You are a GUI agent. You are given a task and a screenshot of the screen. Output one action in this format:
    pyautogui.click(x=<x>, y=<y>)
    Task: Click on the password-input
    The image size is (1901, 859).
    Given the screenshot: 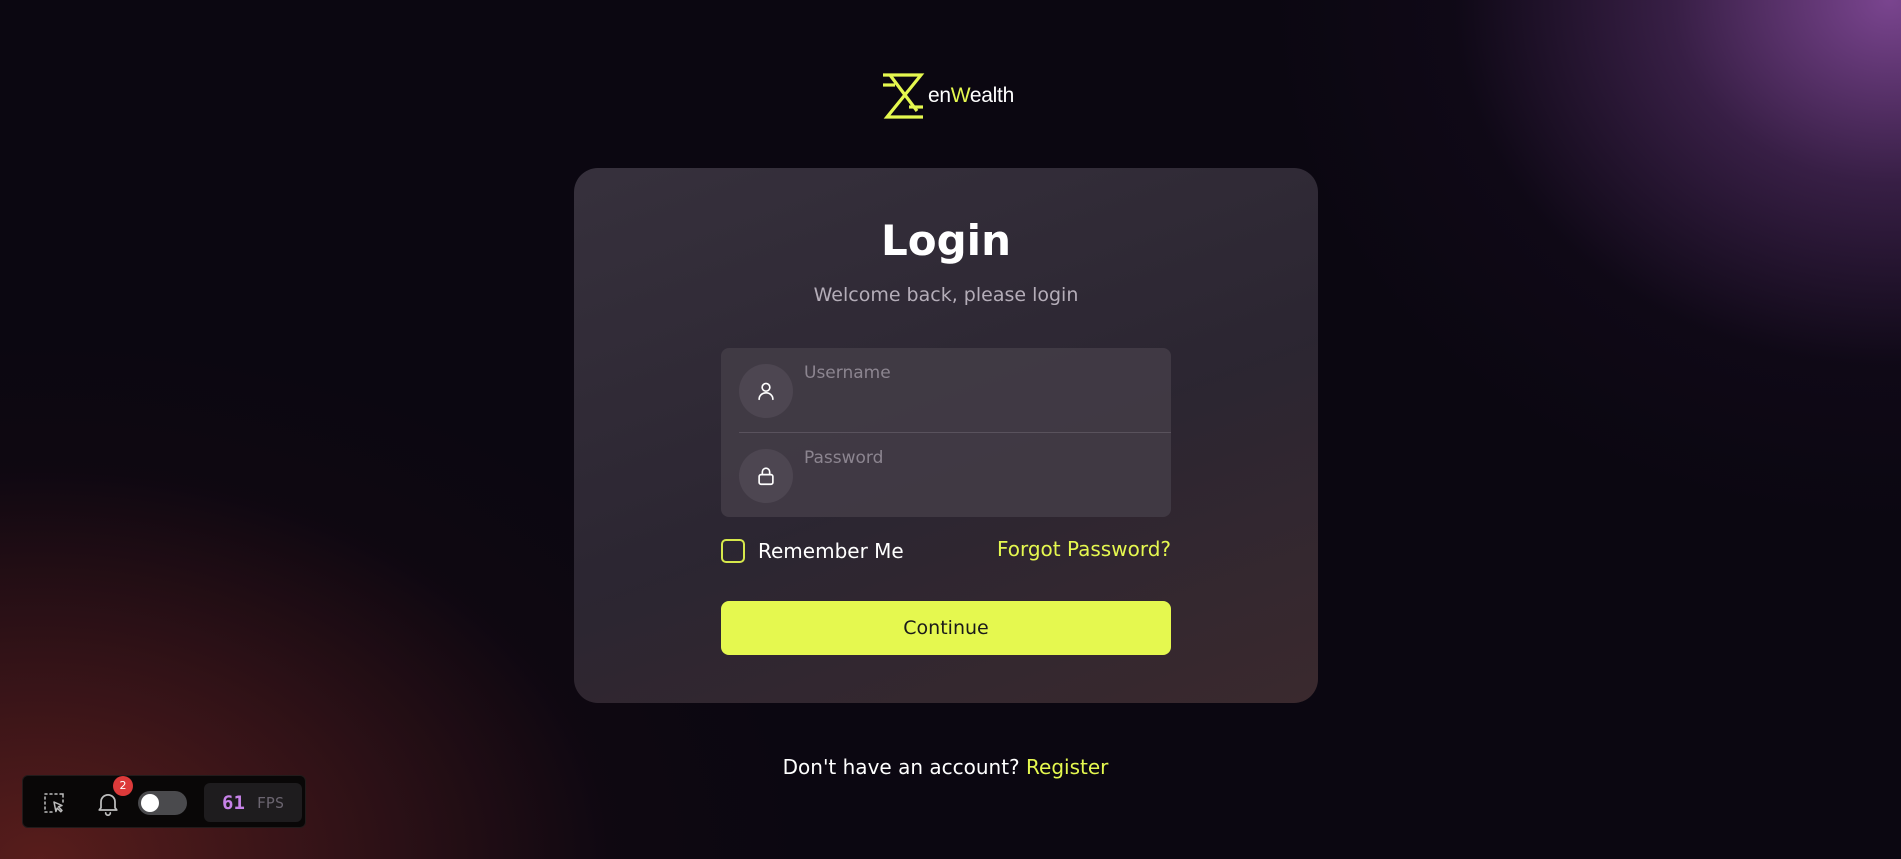 What is the action you would take?
    pyautogui.click(x=979, y=474)
    